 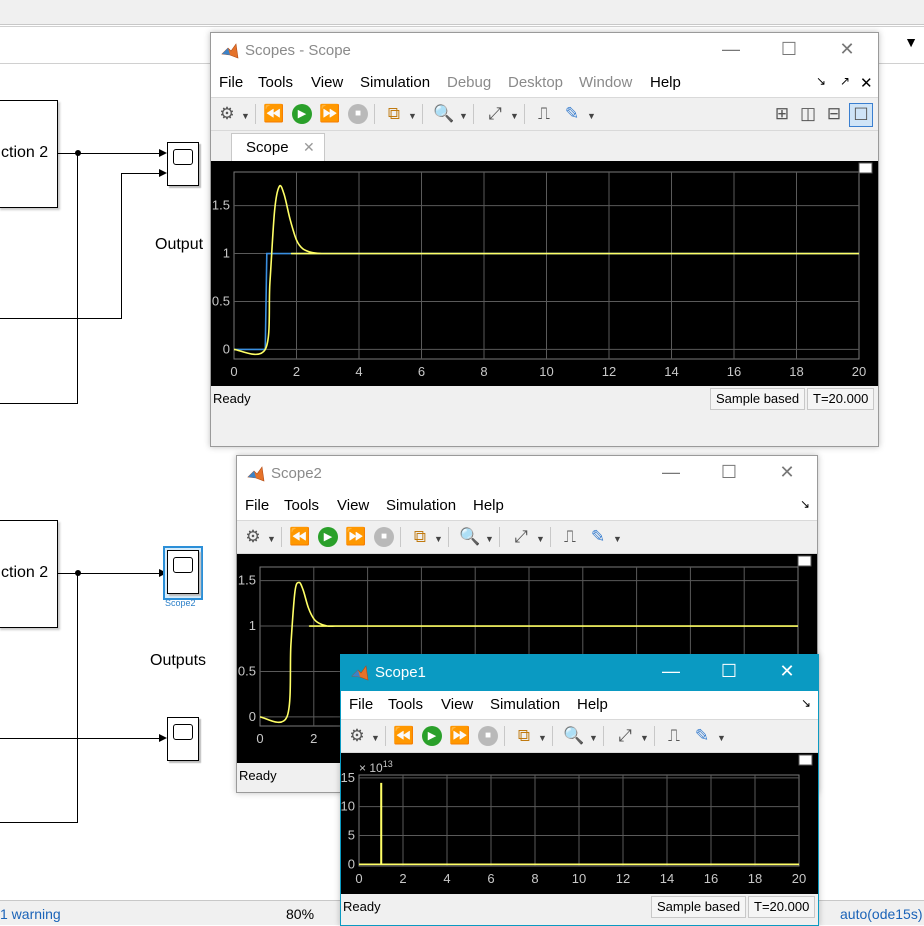 I want to click on menu-desktop: Desktop, so click(x=535, y=82).